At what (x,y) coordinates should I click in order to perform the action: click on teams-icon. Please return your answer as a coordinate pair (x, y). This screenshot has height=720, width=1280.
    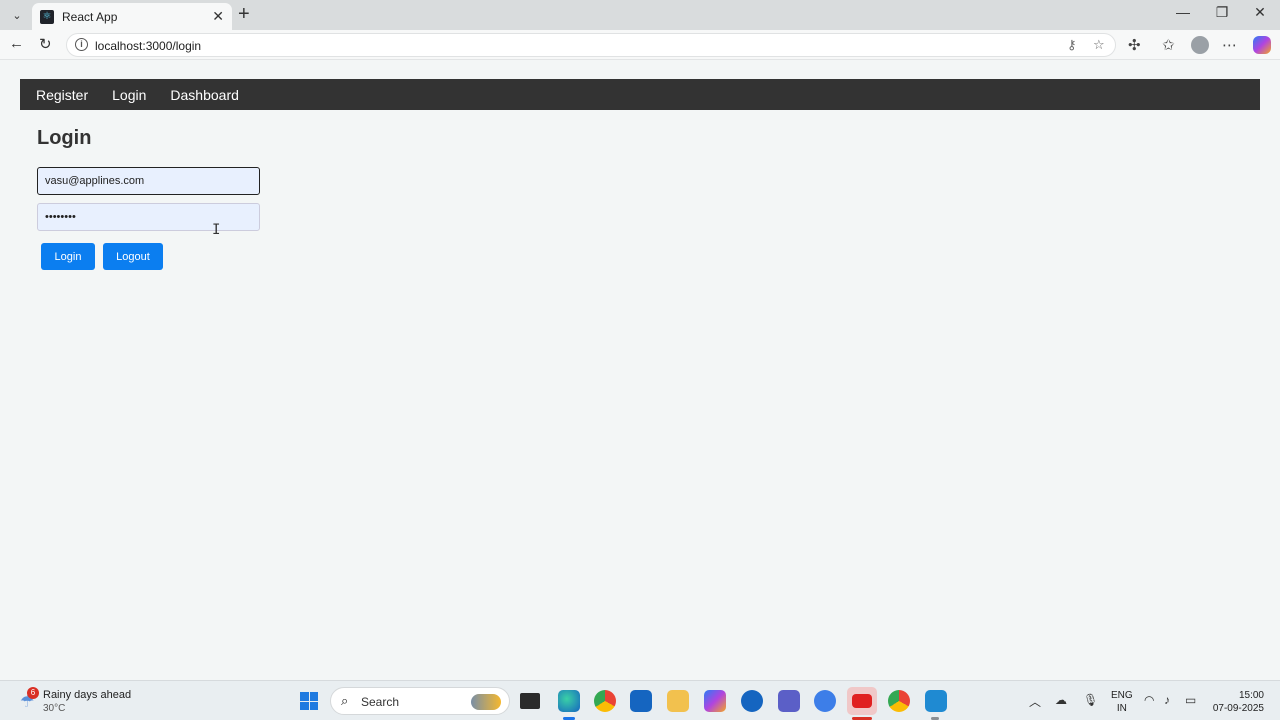
    Looking at the image, I should click on (789, 701).